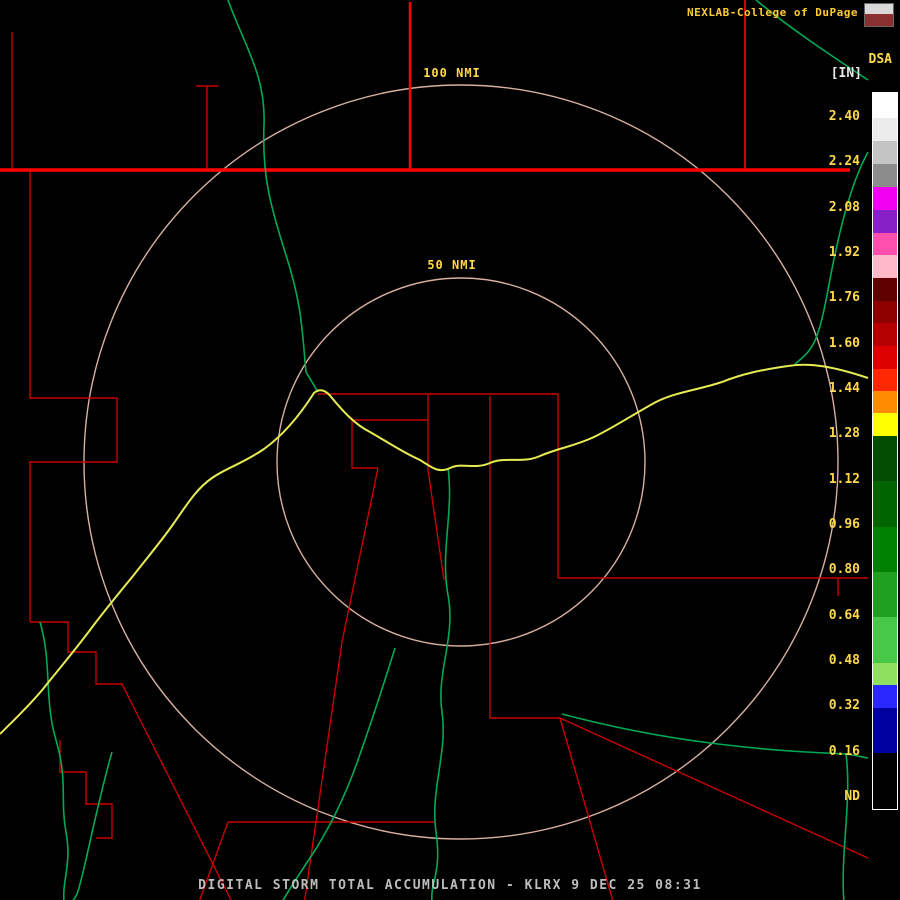 This screenshot has height=900, width=900. Describe the element at coordinates (844, 615) in the screenshot. I see `legend-tick: 0.64` at that location.